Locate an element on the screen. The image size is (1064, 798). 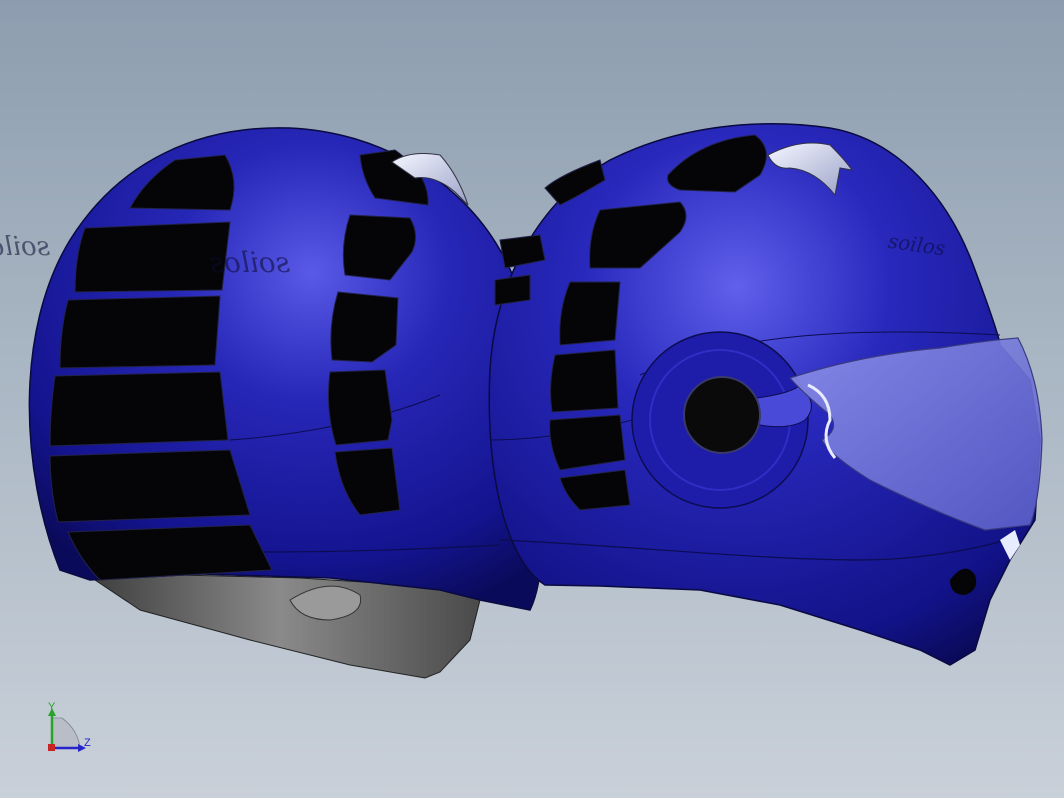
visor-pivot-knob is located at coordinates (722, 415).